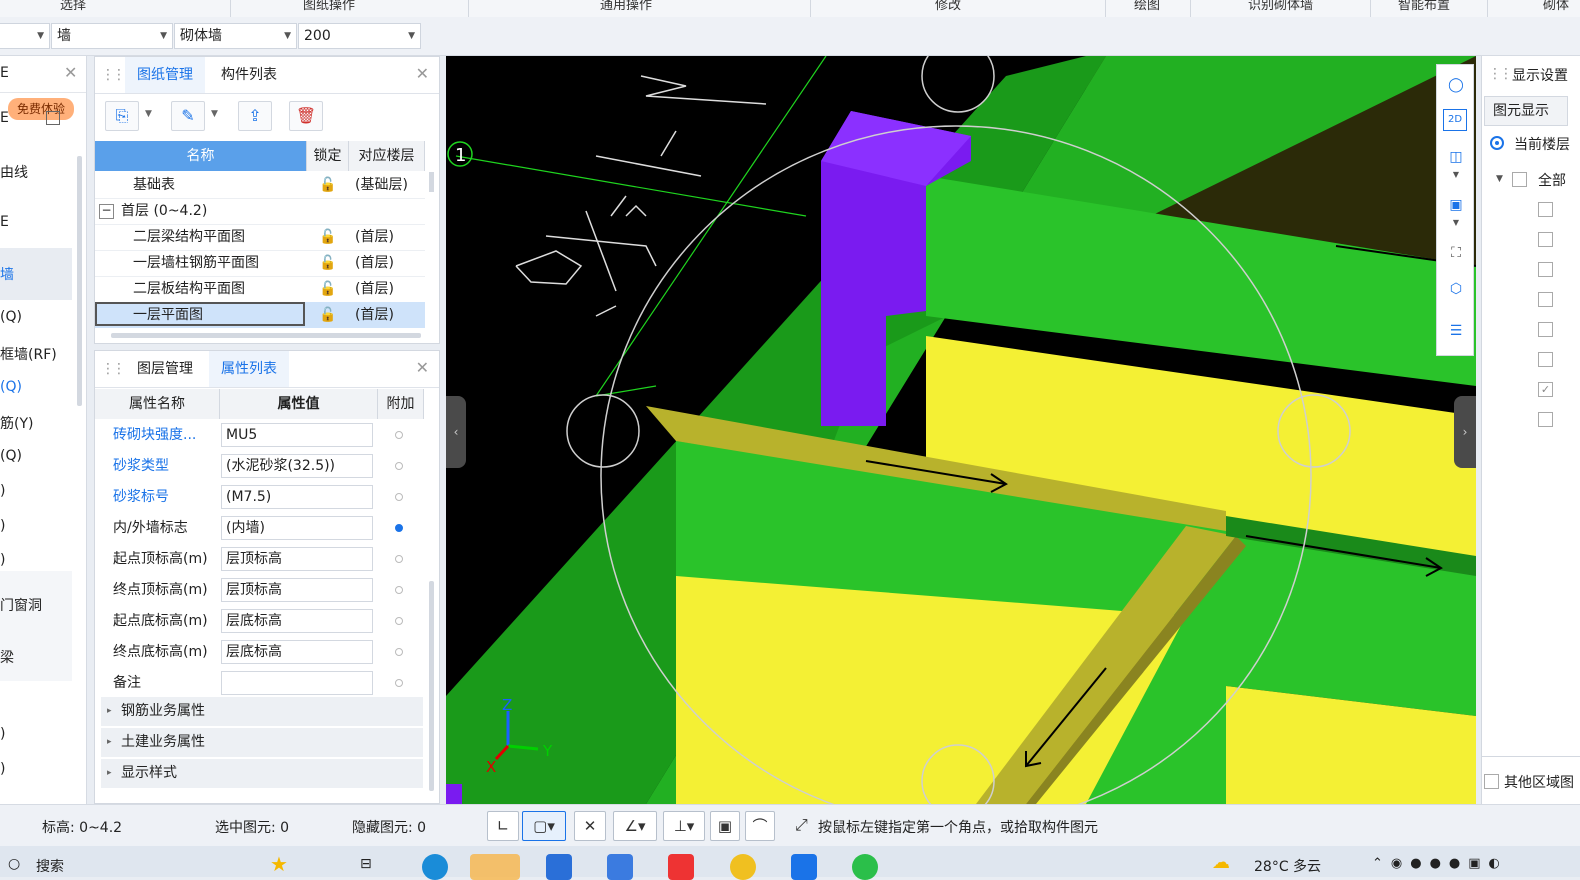  I want to click on ribbon-group-select: 选择, so click(73, 6).